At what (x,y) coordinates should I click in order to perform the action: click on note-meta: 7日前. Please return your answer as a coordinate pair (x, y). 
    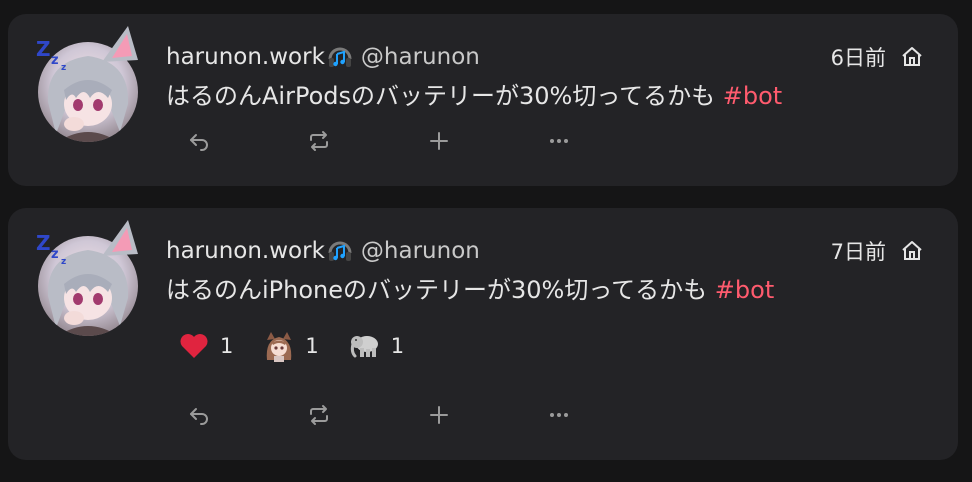
    Looking at the image, I should click on (877, 251).